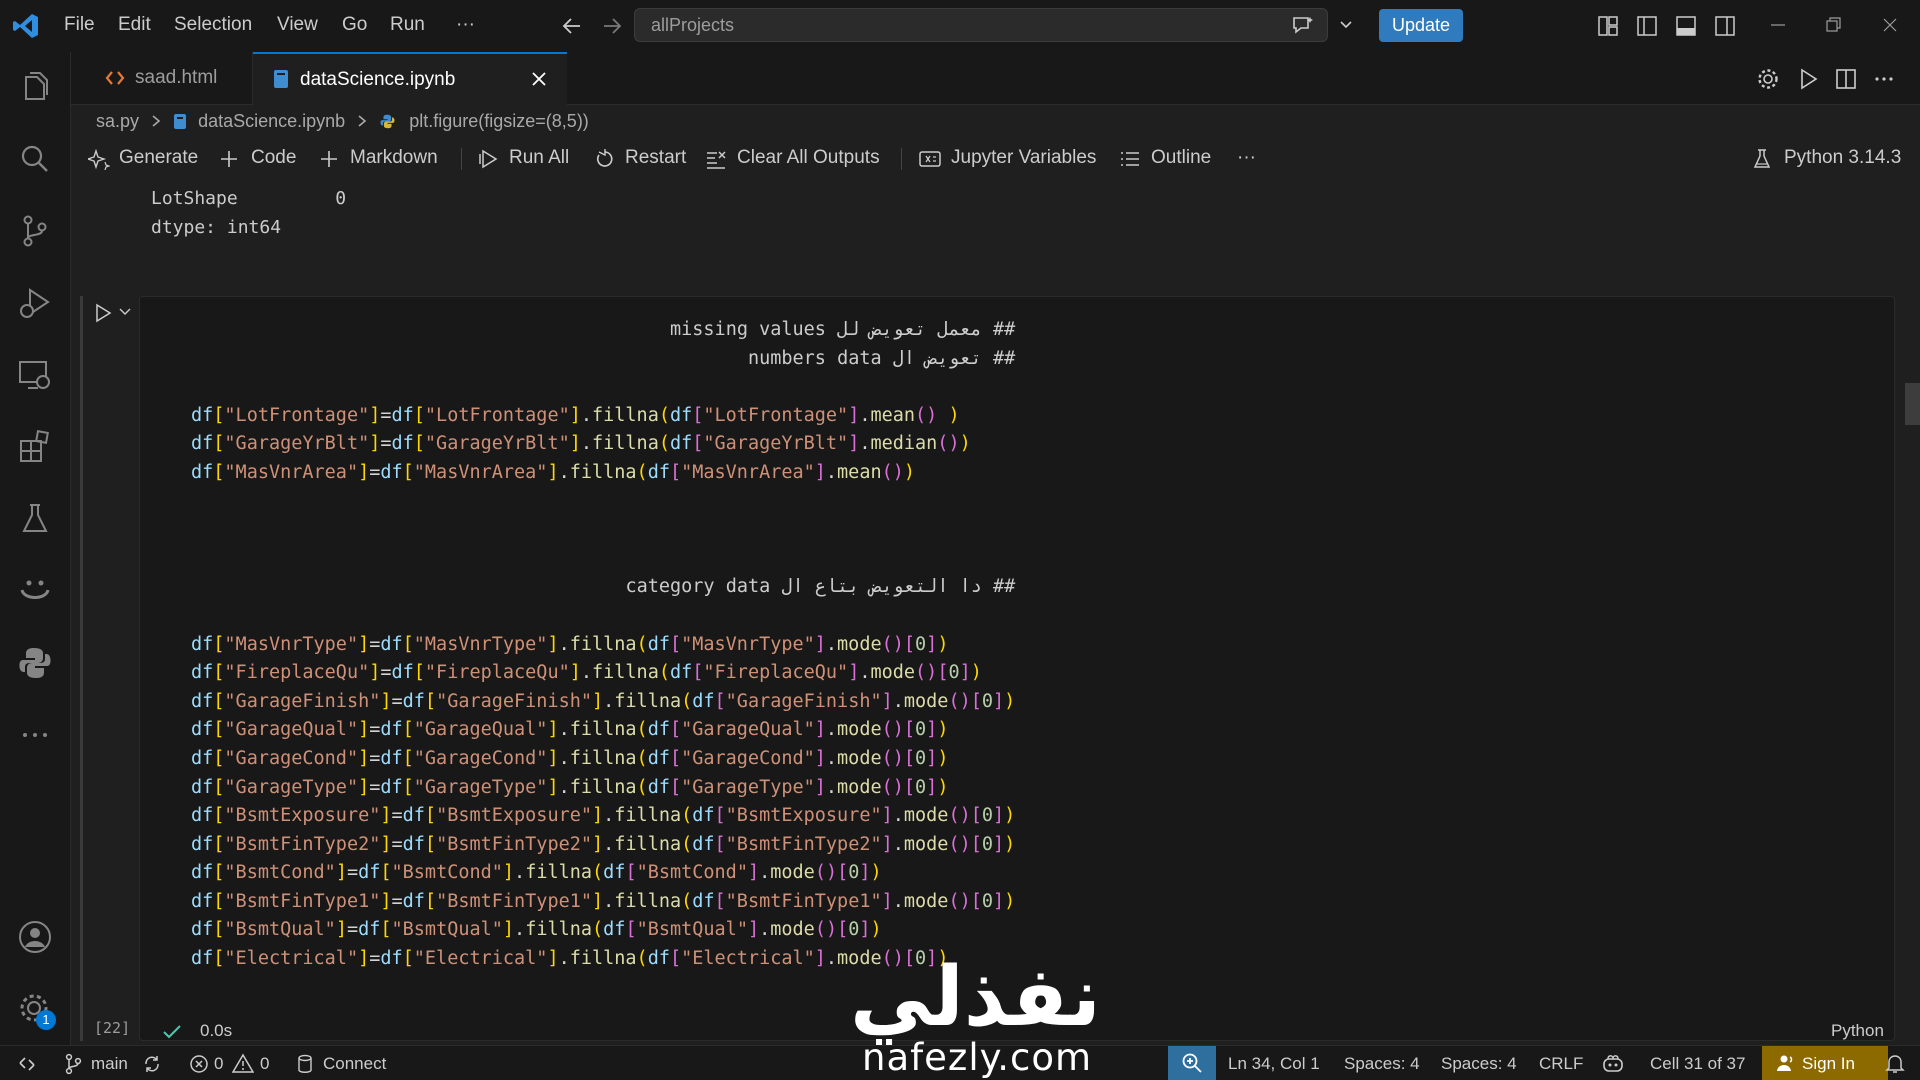 The height and width of the screenshot is (1080, 1920). What do you see at coordinates (1686, 26) in the screenshot?
I see `toggle-panel-icon` at bounding box center [1686, 26].